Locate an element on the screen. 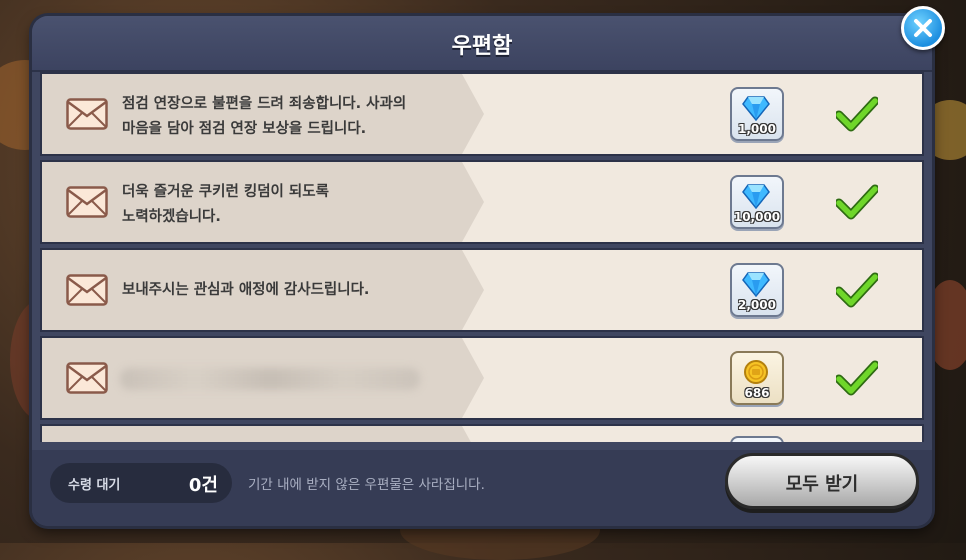 The height and width of the screenshot is (560, 966). reward-slot: 10,000 is located at coordinates (757, 202).